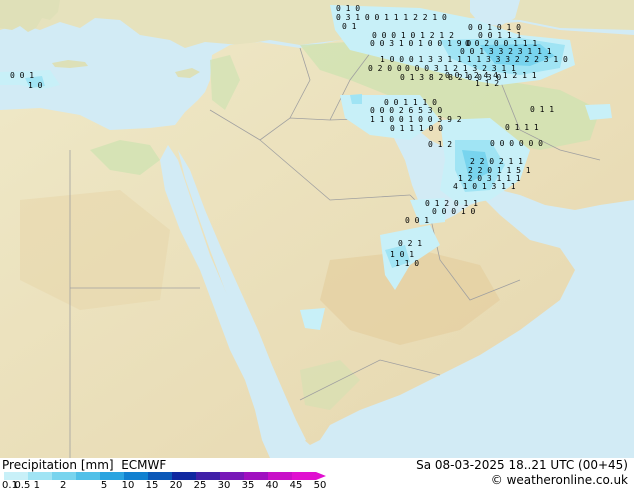  What do you see at coordinates (450, 77) in the screenshot?
I see `station-value: 0 1 3 8 2 8 2 0 0 3 0` at bounding box center [450, 77].